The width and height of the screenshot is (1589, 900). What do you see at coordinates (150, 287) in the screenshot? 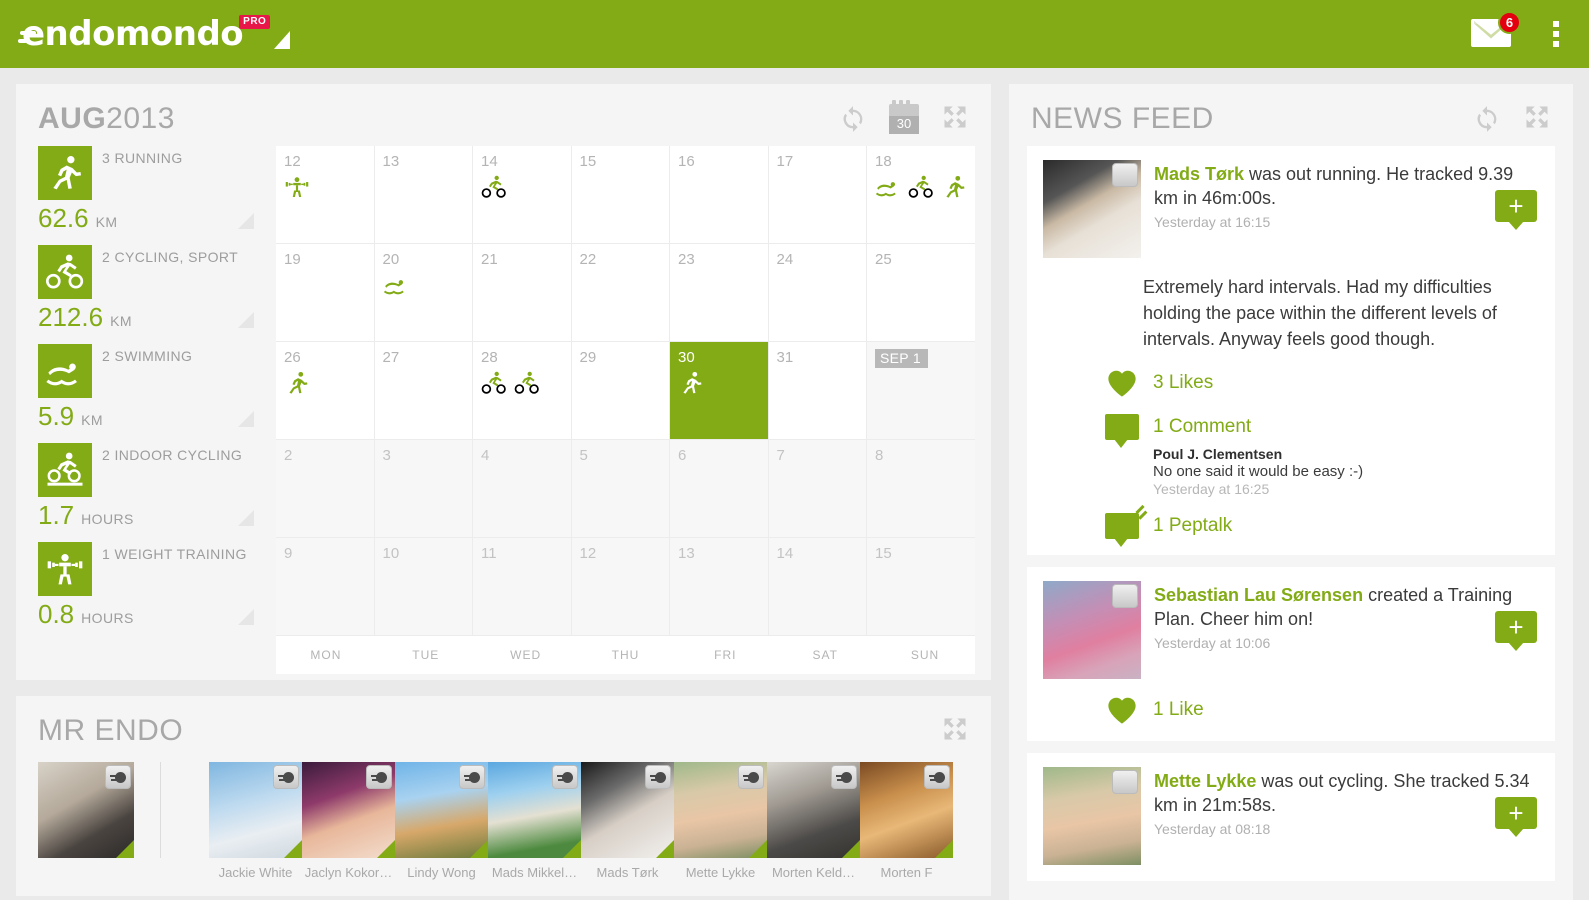
I see `stat-cycling-sport: 2 CYCLING, SPORT 212.6 KM` at bounding box center [150, 287].